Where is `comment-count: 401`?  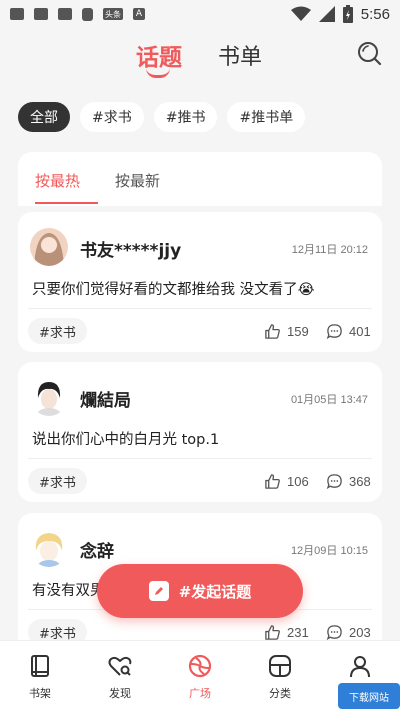 comment-count: 401 is located at coordinates (360, 331).